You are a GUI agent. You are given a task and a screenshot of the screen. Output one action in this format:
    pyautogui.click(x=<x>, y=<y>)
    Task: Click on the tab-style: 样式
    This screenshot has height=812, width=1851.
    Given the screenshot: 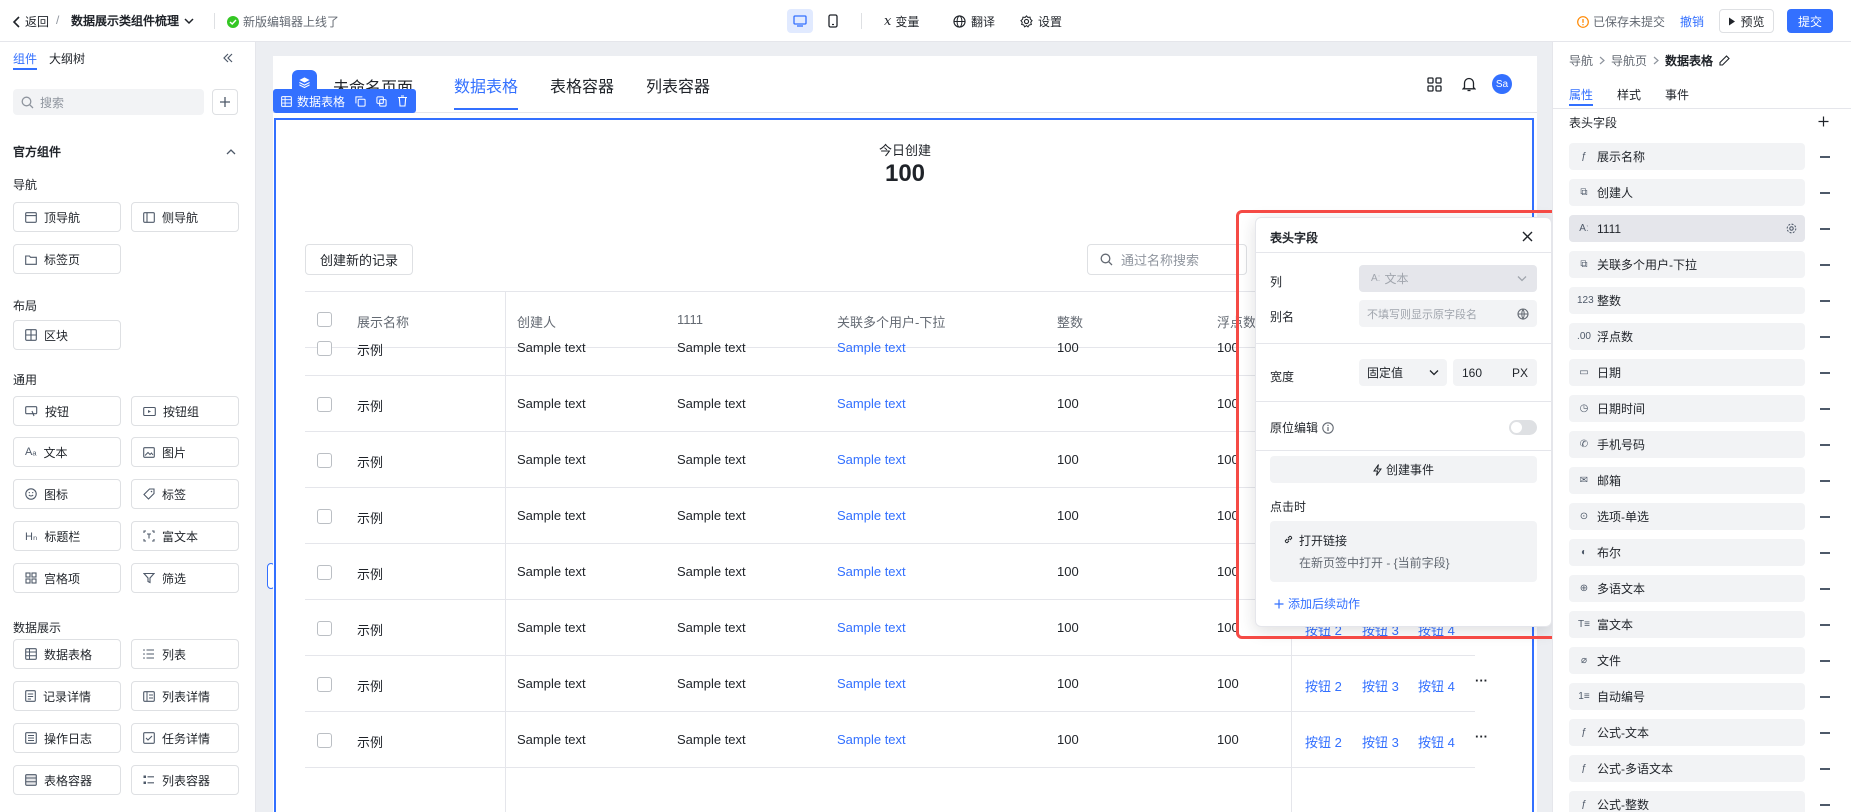 What is the action you would take?
    pyautogui.click(x=1629, y=94)
    